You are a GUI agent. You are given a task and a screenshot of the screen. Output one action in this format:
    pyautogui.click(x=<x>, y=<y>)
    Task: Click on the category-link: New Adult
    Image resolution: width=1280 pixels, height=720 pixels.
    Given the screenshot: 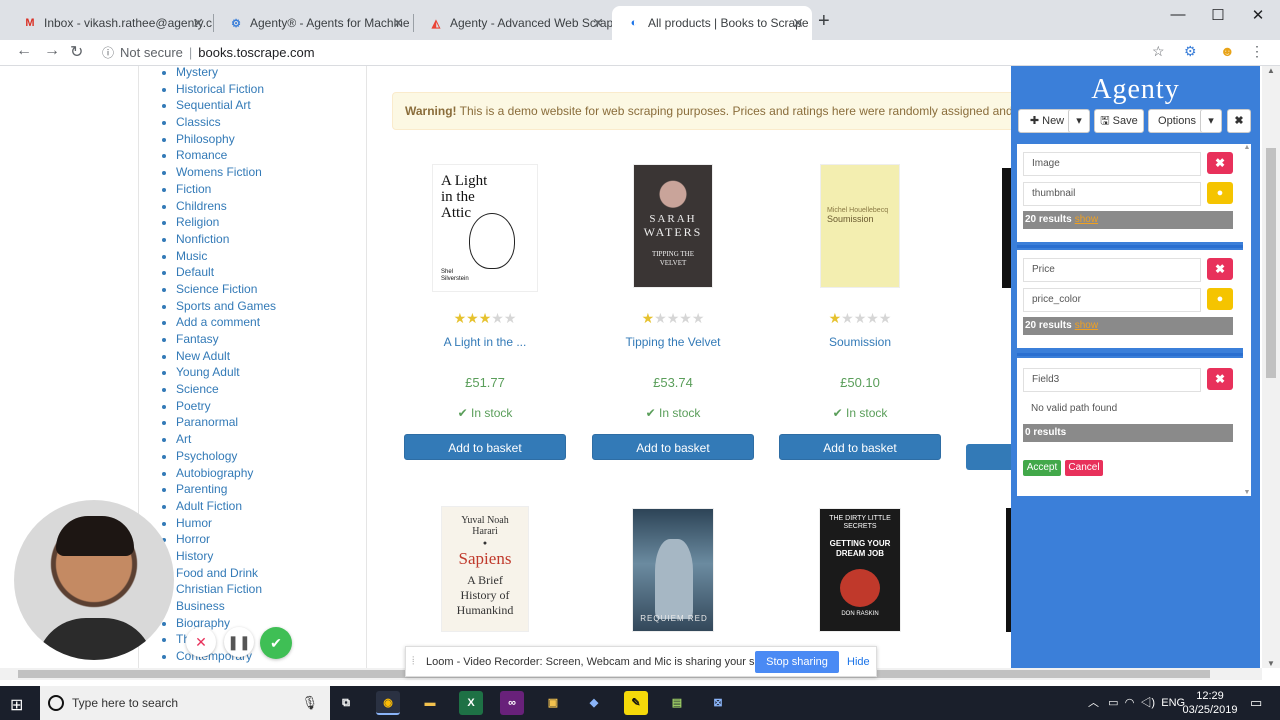 What is the action you would take?
    pyautogui.click(x=203, y=356)
    